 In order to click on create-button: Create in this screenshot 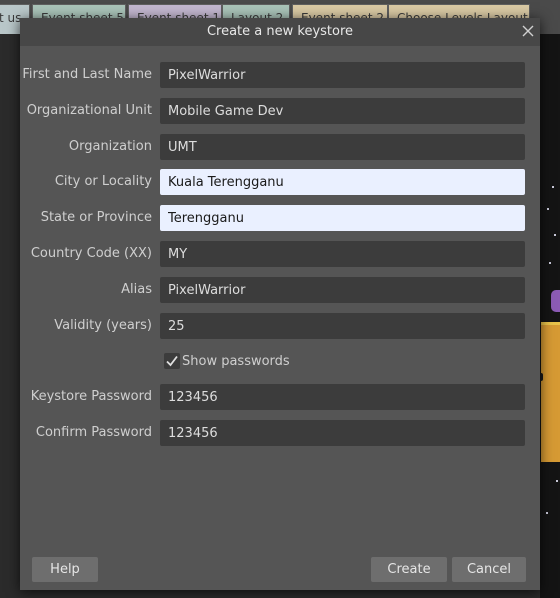, I will do `click(409, 569)`.